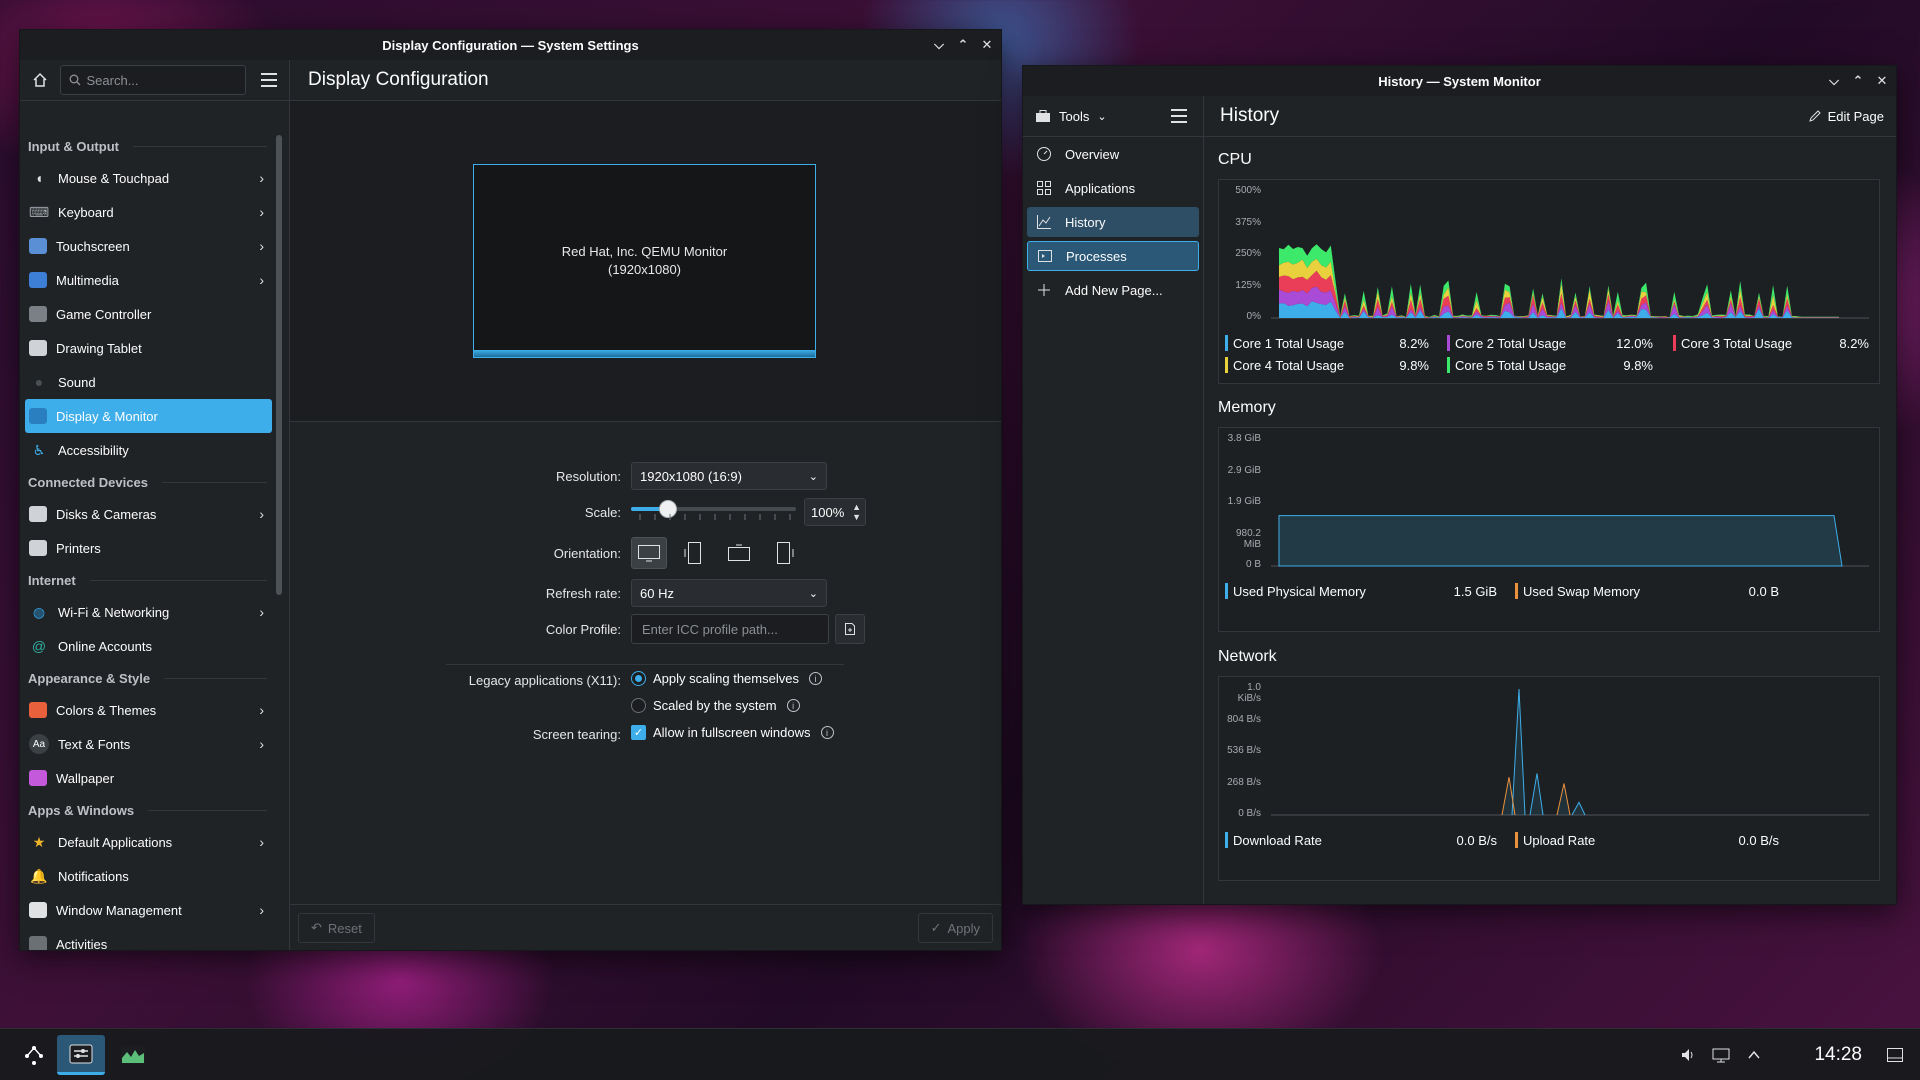  Describe the element at coordinates (1113, 188) in the screenshot. I see `nav-item-applications: Applications` at that location.